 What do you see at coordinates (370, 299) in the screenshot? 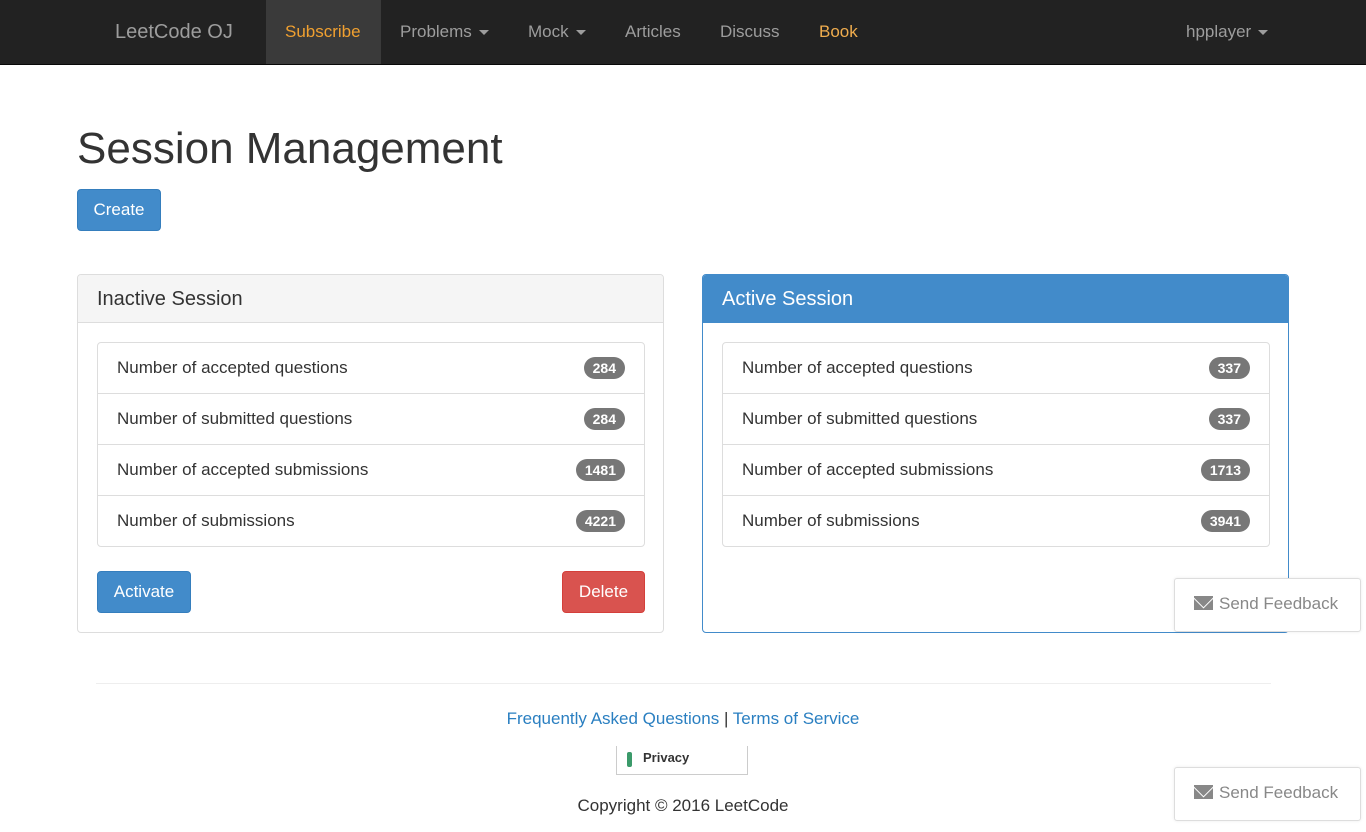
I see `inactive-session-heading: Inactive Session` at bounding box center [370, 299].